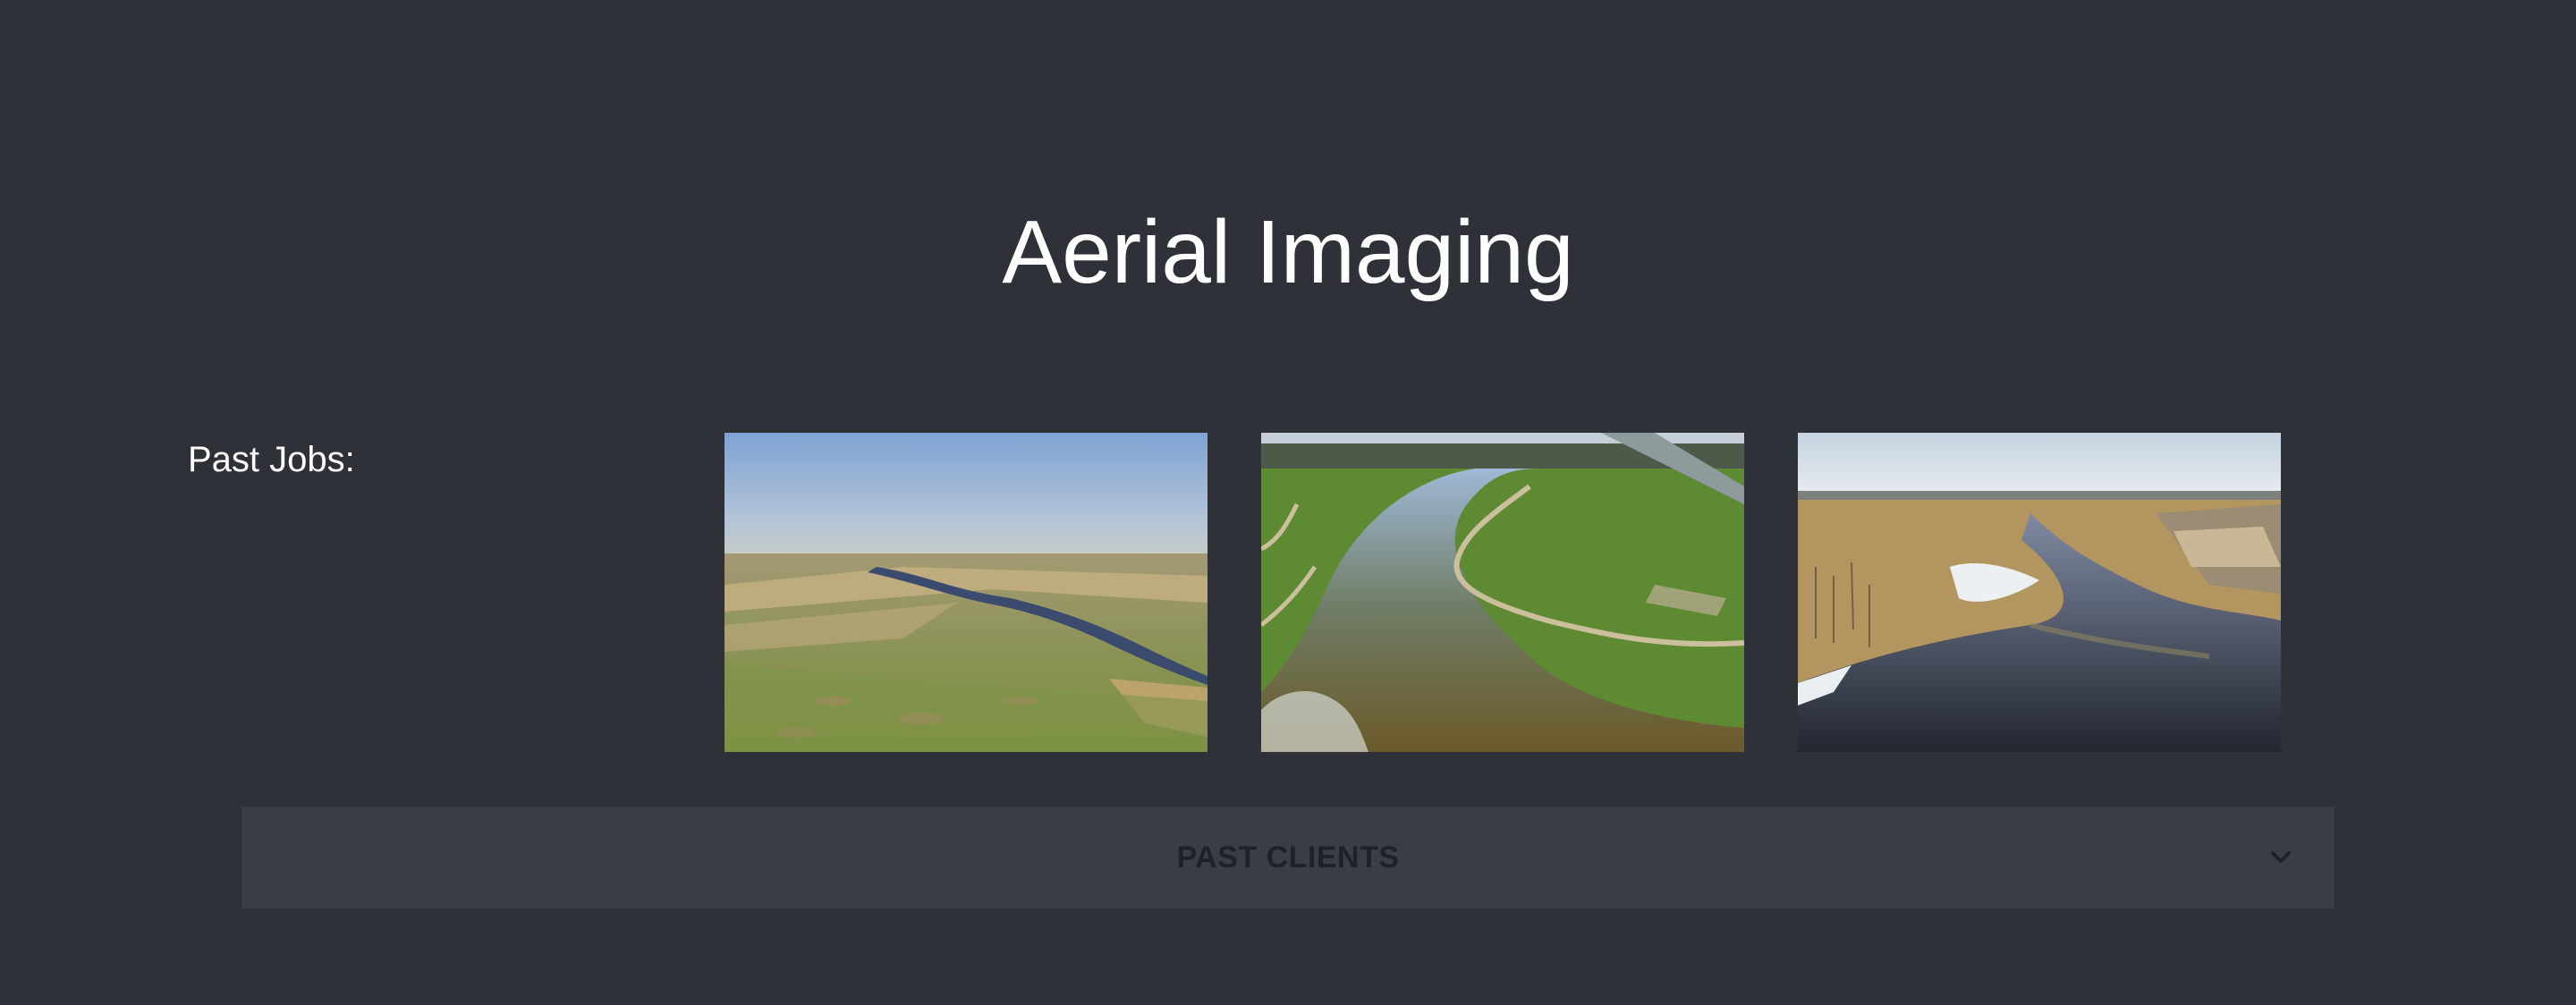 Image resolution: width=2576 pixels, height=1005 pixels. Describe the element at coordinates (2281, 857) in the screenshot. I see `chevron-down-icon` at that location.